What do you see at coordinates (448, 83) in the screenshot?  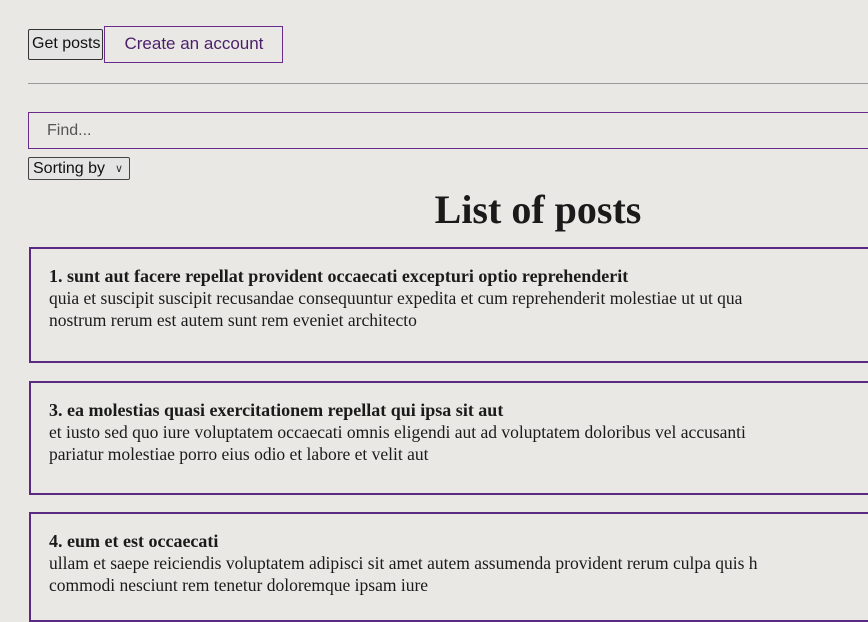 I see `divider` at bounding box center [448, 83].